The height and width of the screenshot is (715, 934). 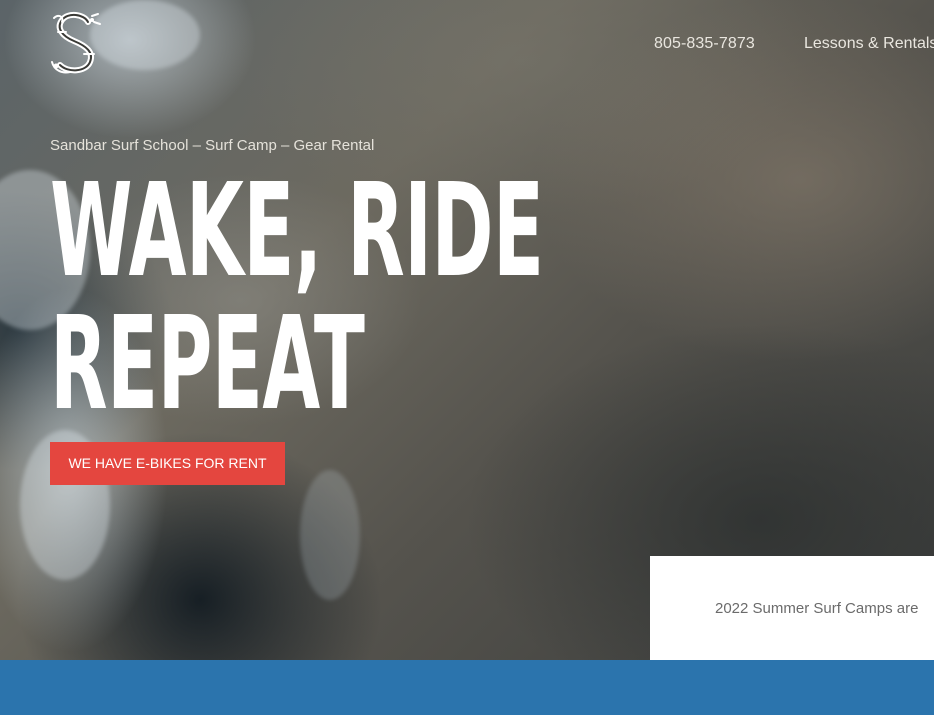 What do you see at coordinates (817, 608) in the screenshot?
I see `notice-text: 2022 Summer Surf Camps are` at bounding box center [817, 608].